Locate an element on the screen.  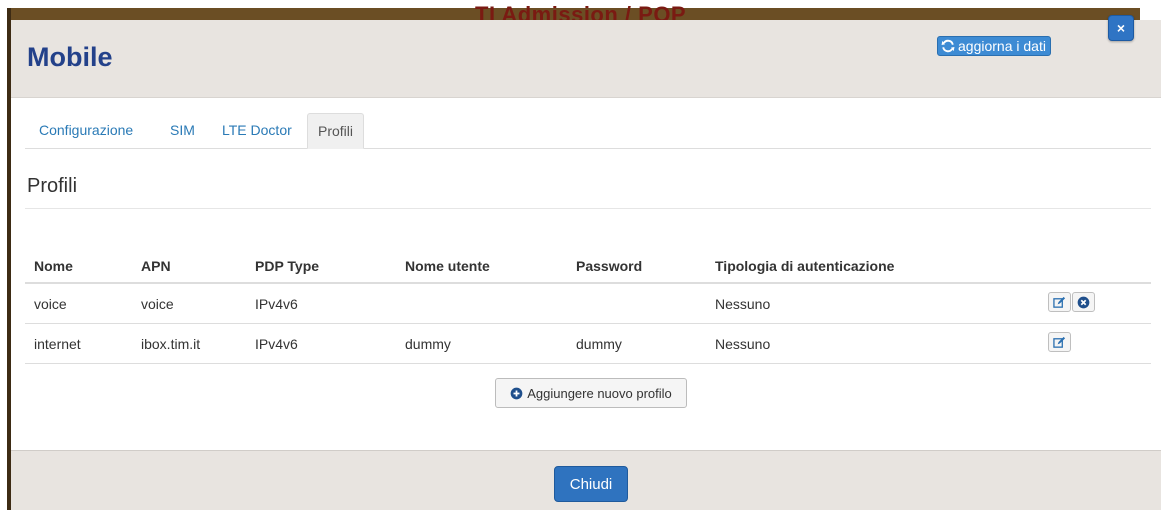
tab-sim: SIM is located at coordinates (182, 131).